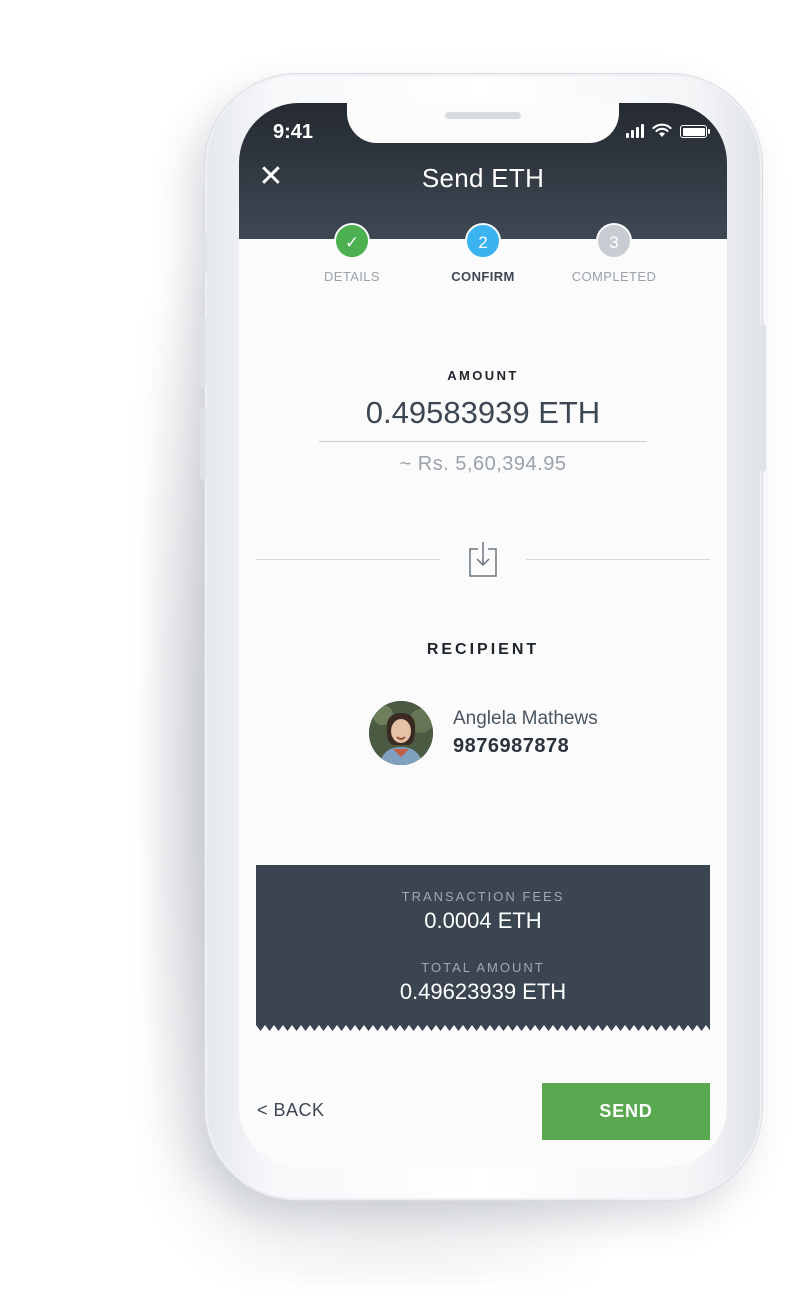 The width and height of the screenshot is (800, 1302). I want to click on page-title: Send ETH, so click(483, 178).